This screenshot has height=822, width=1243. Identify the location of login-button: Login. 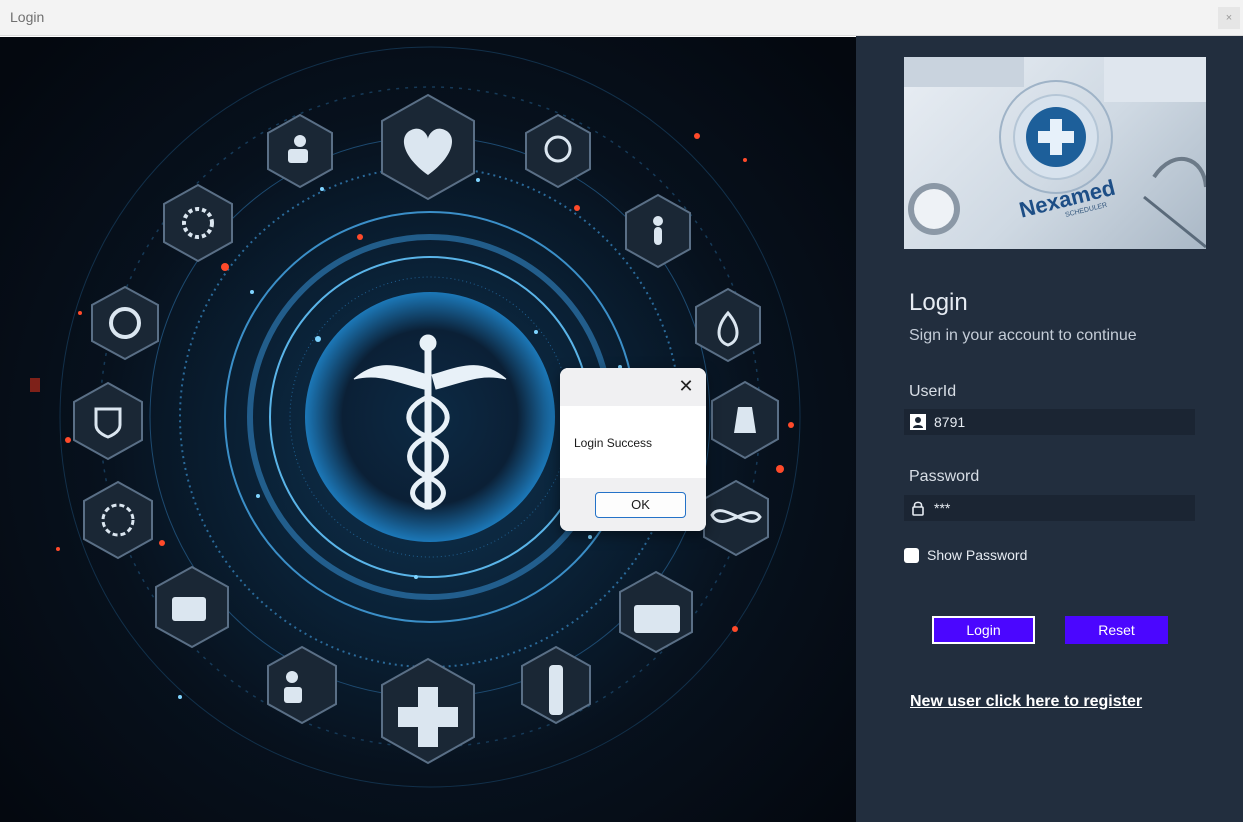
(983, 630).